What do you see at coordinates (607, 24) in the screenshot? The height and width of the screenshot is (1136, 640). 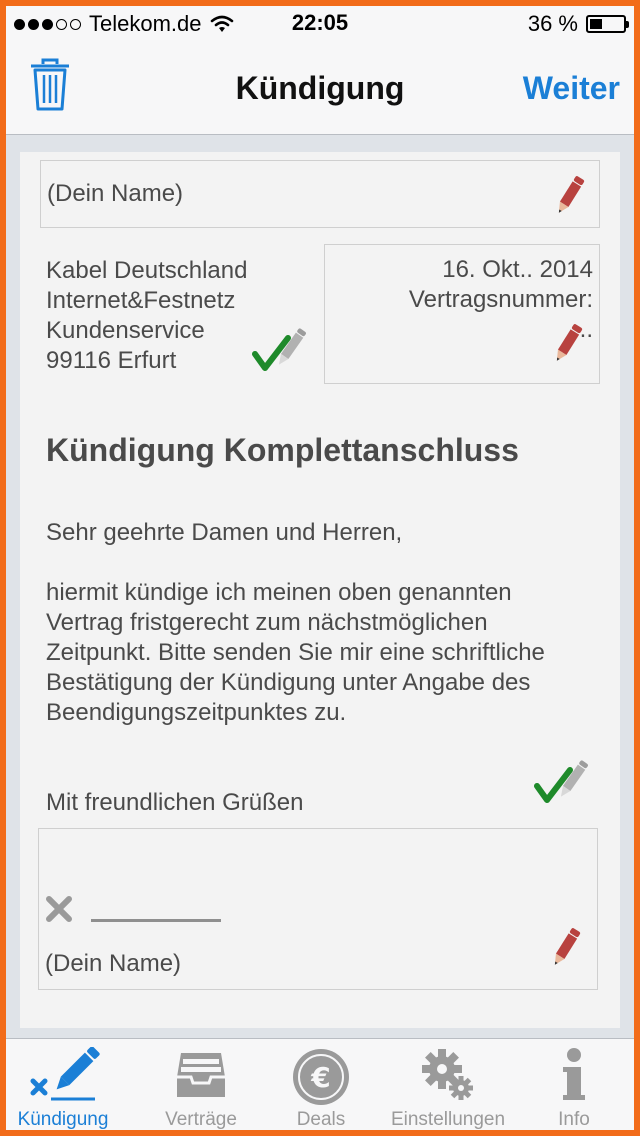 I see `battery-icon` at bounding box center [607, 24].